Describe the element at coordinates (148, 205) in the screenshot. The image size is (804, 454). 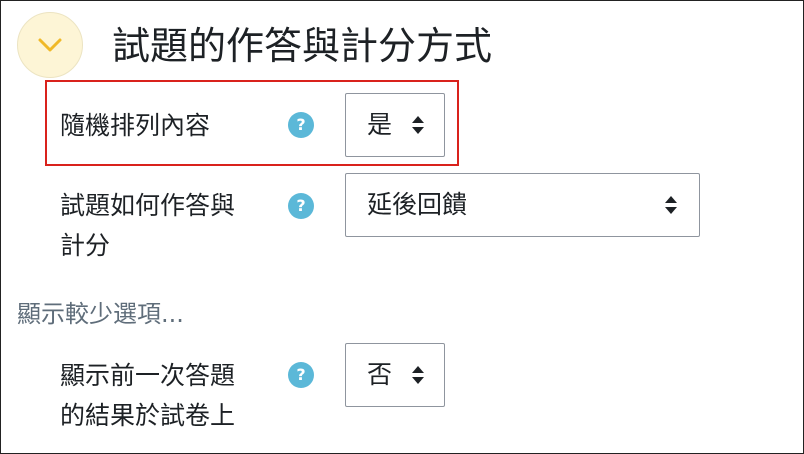
I see `field-label-behaviour-line1: 試題如何作答與` at that location.